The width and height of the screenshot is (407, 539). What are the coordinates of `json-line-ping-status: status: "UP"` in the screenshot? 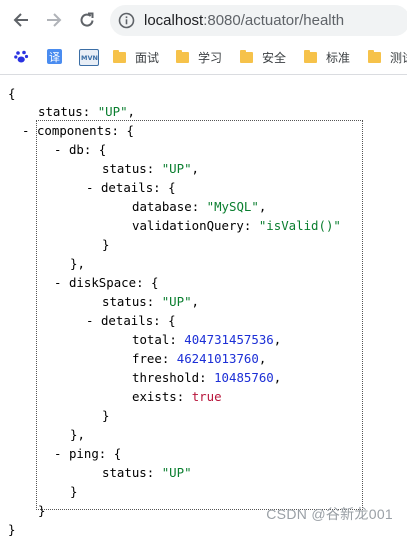 It's located at (147, 472).